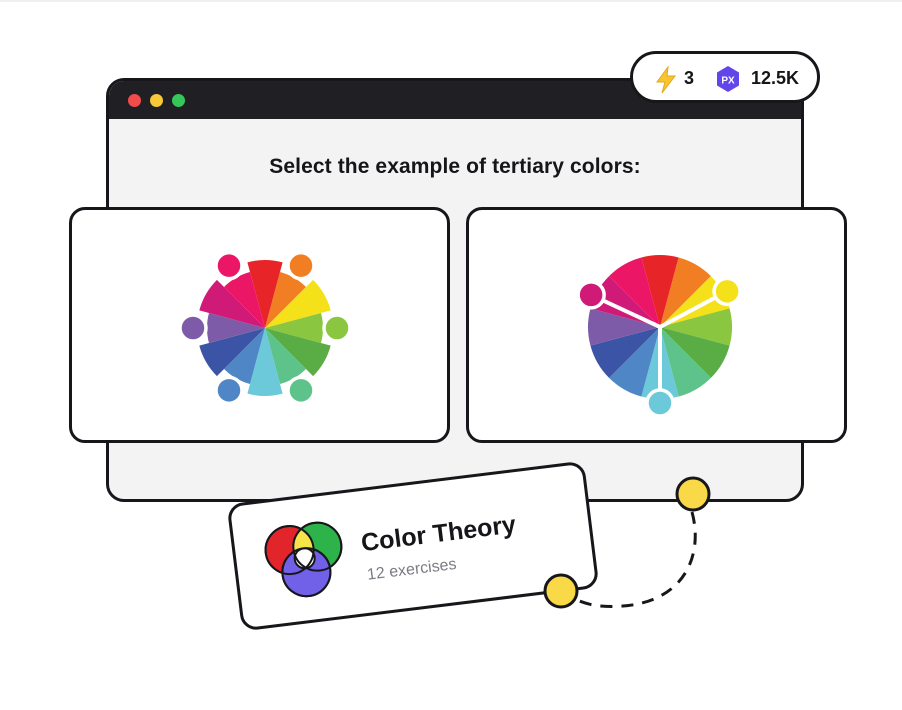 This screenshot has width=902, height=710. Describe the element at coordinates (303, 559) in the screenshot. I see `venn-diagram-icon` at that location.